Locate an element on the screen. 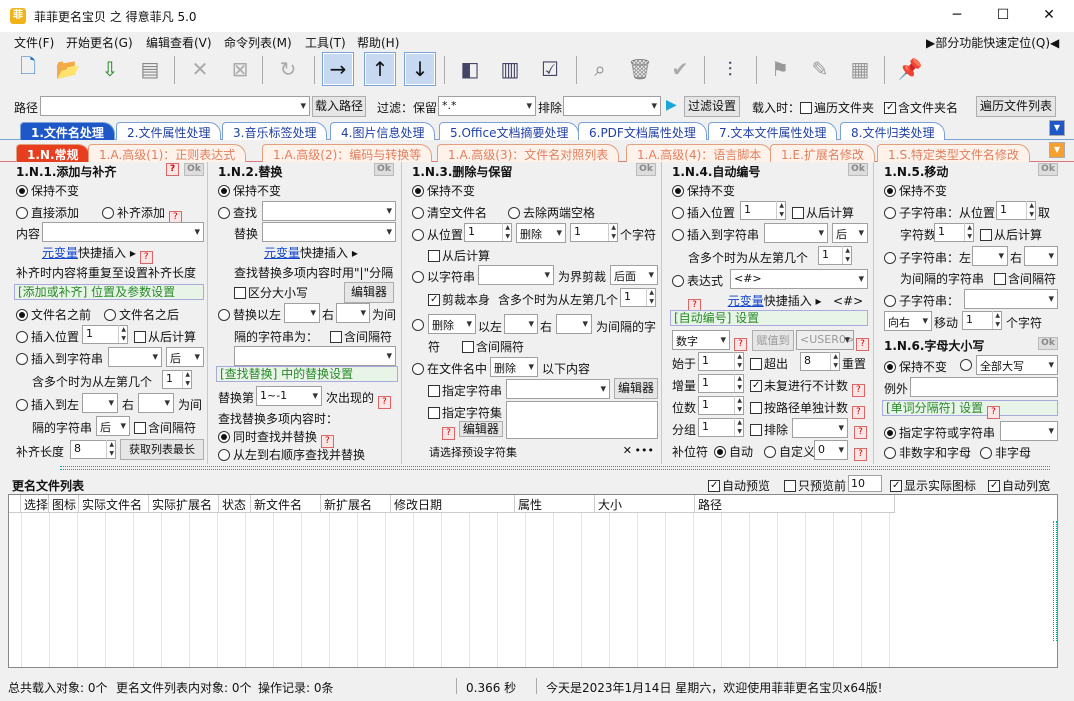  p6-non-letter-radio: 非字母 is located at coordinates (1005, 452).